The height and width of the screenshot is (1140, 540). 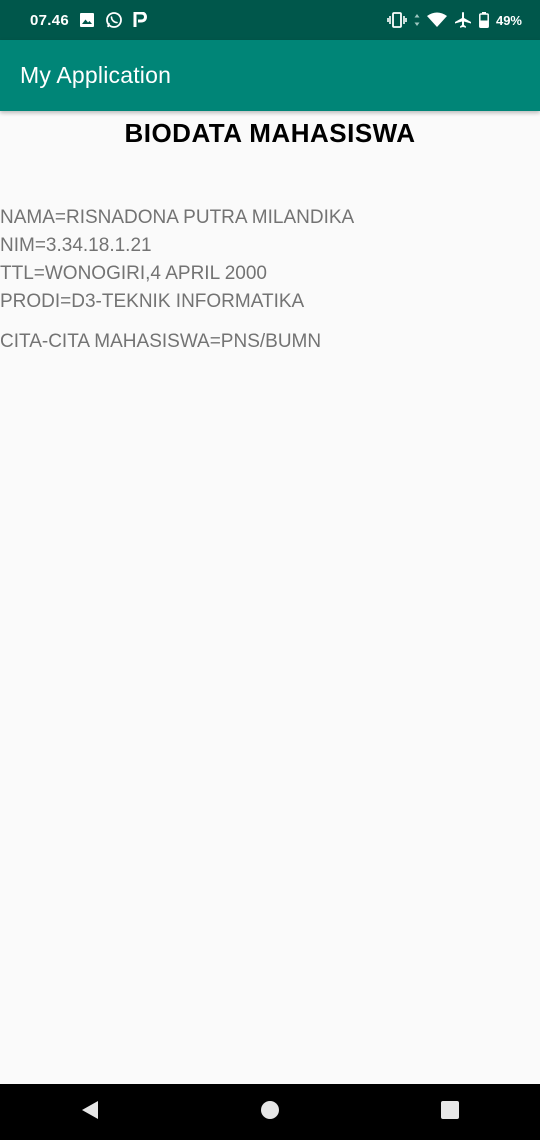 I want to click on status-left: 07.46, so click(x=89, y=20).